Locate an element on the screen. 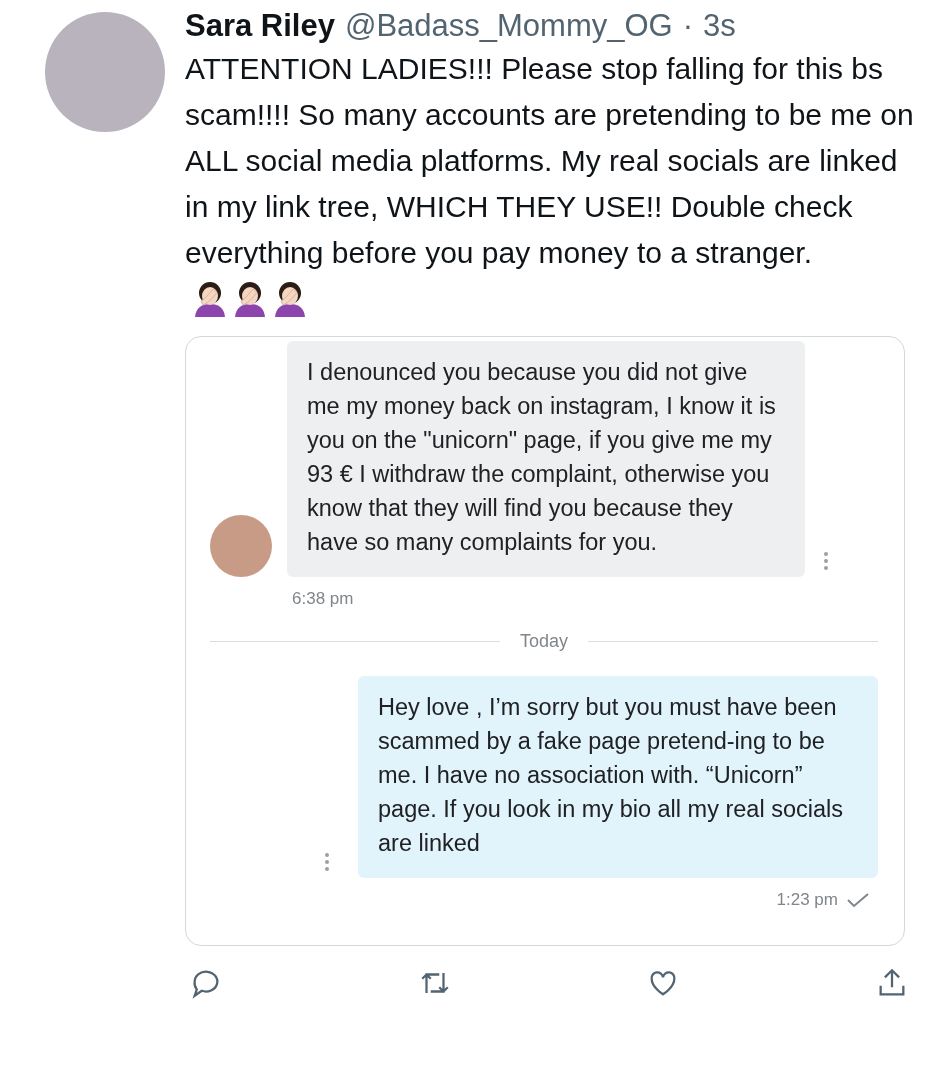 The image size is (952, 1080). message-time: 1:23 pm is located at coordinates (807, 900).